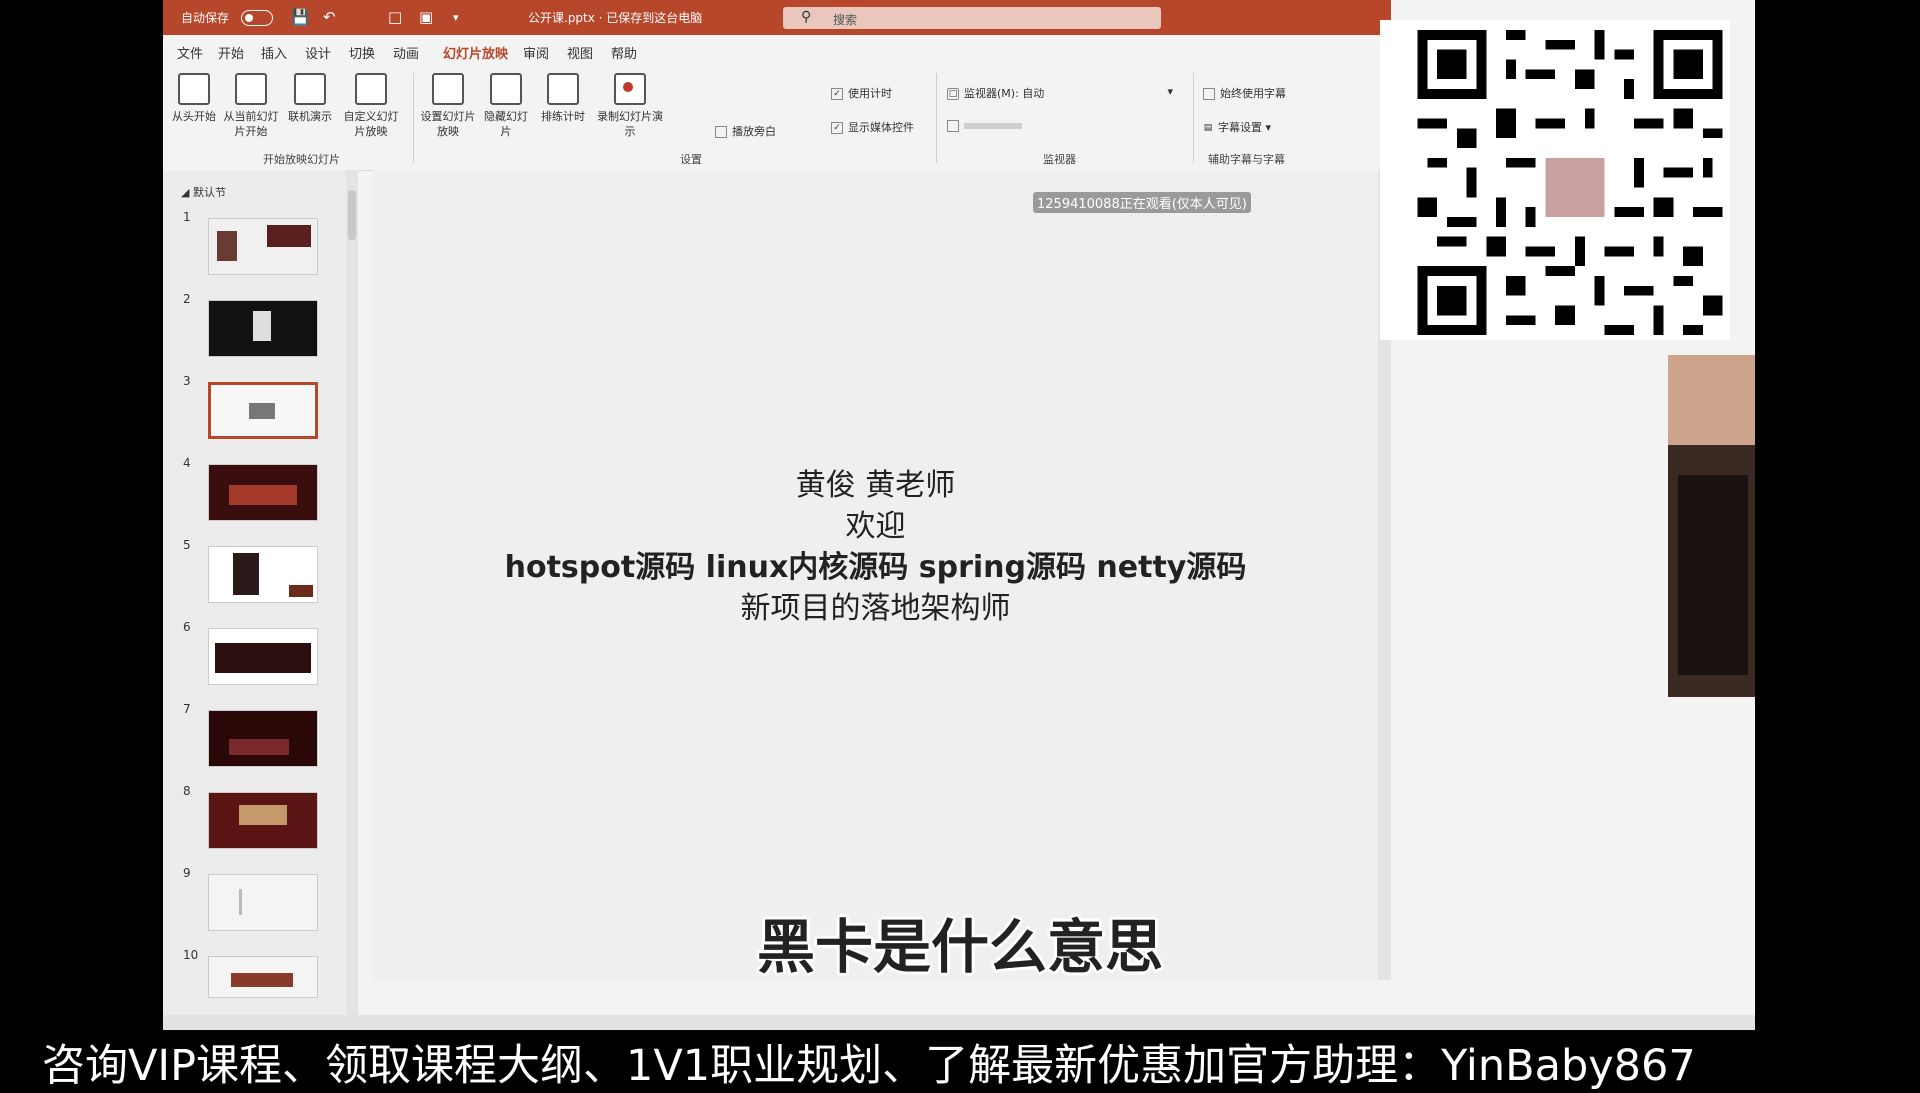  I want to click on tab-design: 设计, so click(318, 52).